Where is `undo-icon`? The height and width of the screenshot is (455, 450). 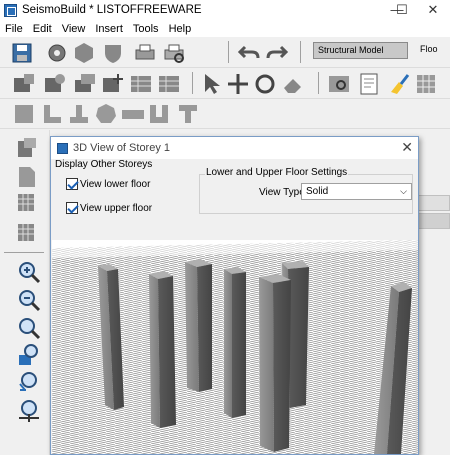 undo-icon is located at coordinates (249, 53).